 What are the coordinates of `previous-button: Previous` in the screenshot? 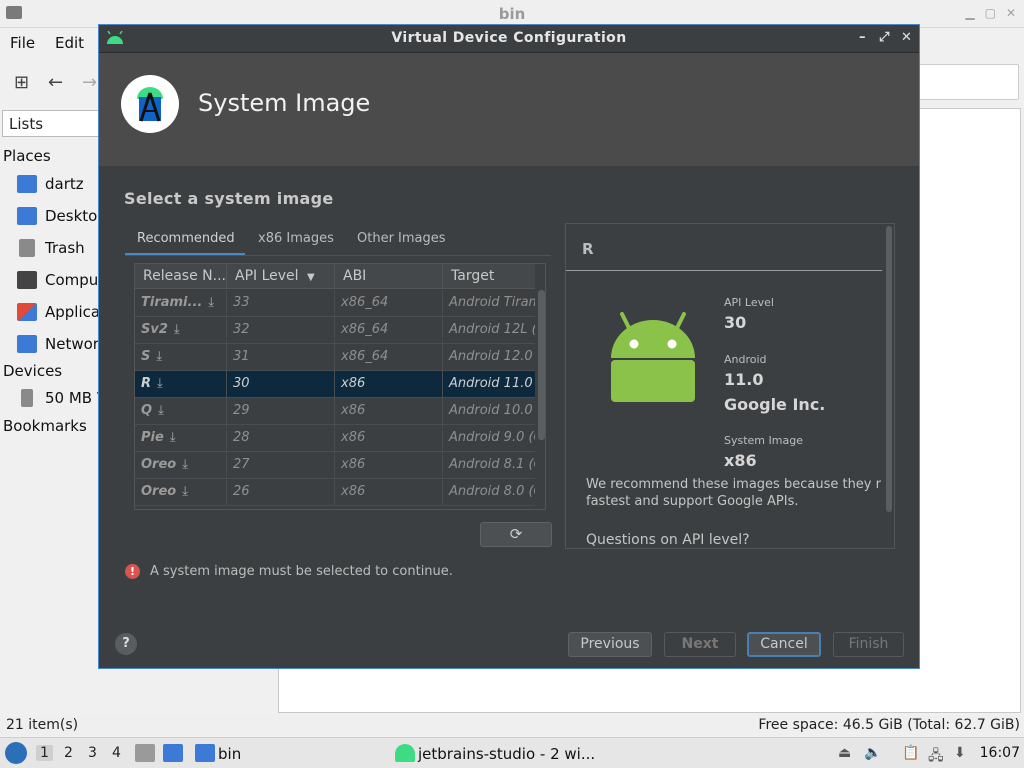 It's located at (610, 644).